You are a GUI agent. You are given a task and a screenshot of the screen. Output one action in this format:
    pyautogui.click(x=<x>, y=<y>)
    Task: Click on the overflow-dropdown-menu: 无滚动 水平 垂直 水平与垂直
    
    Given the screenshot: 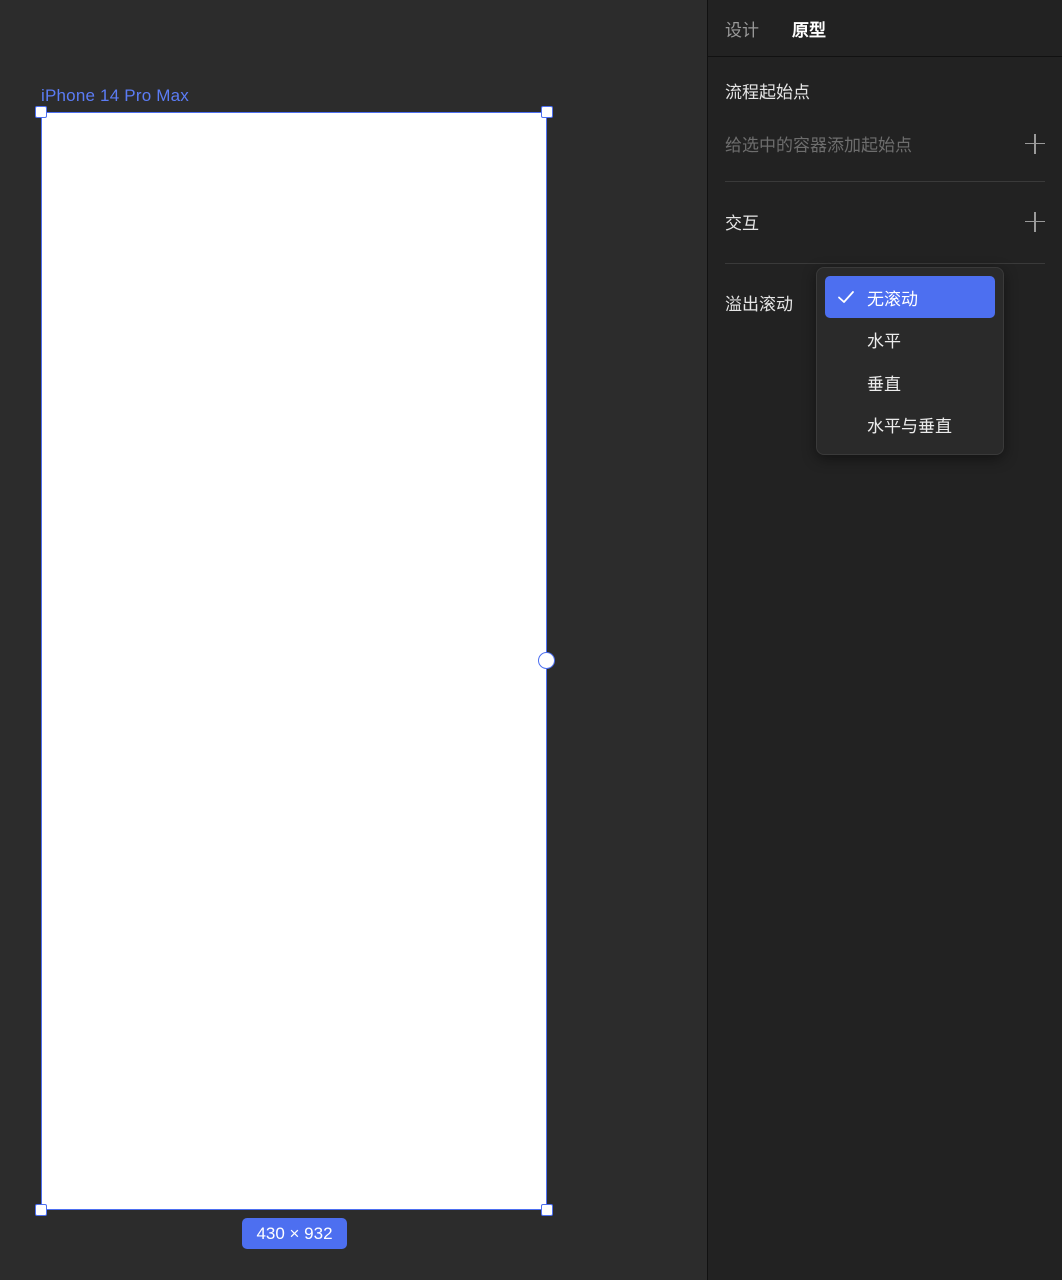 What is the action you would take?
    pyautogui.click(x=910, y=361)
    